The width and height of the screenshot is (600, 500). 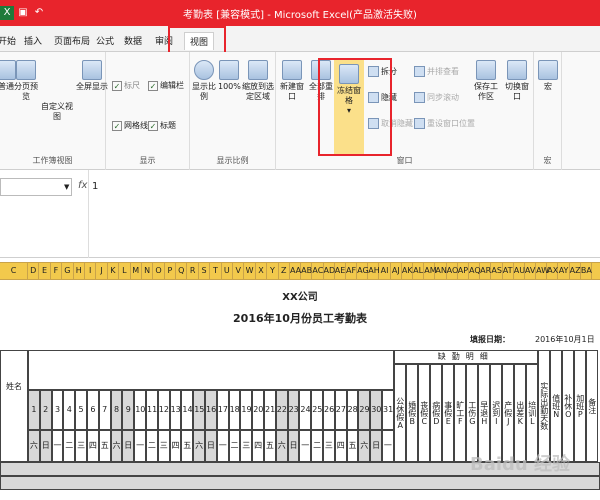 I want to click on zoom-100-button: 100%, so click(x=229, y=76).